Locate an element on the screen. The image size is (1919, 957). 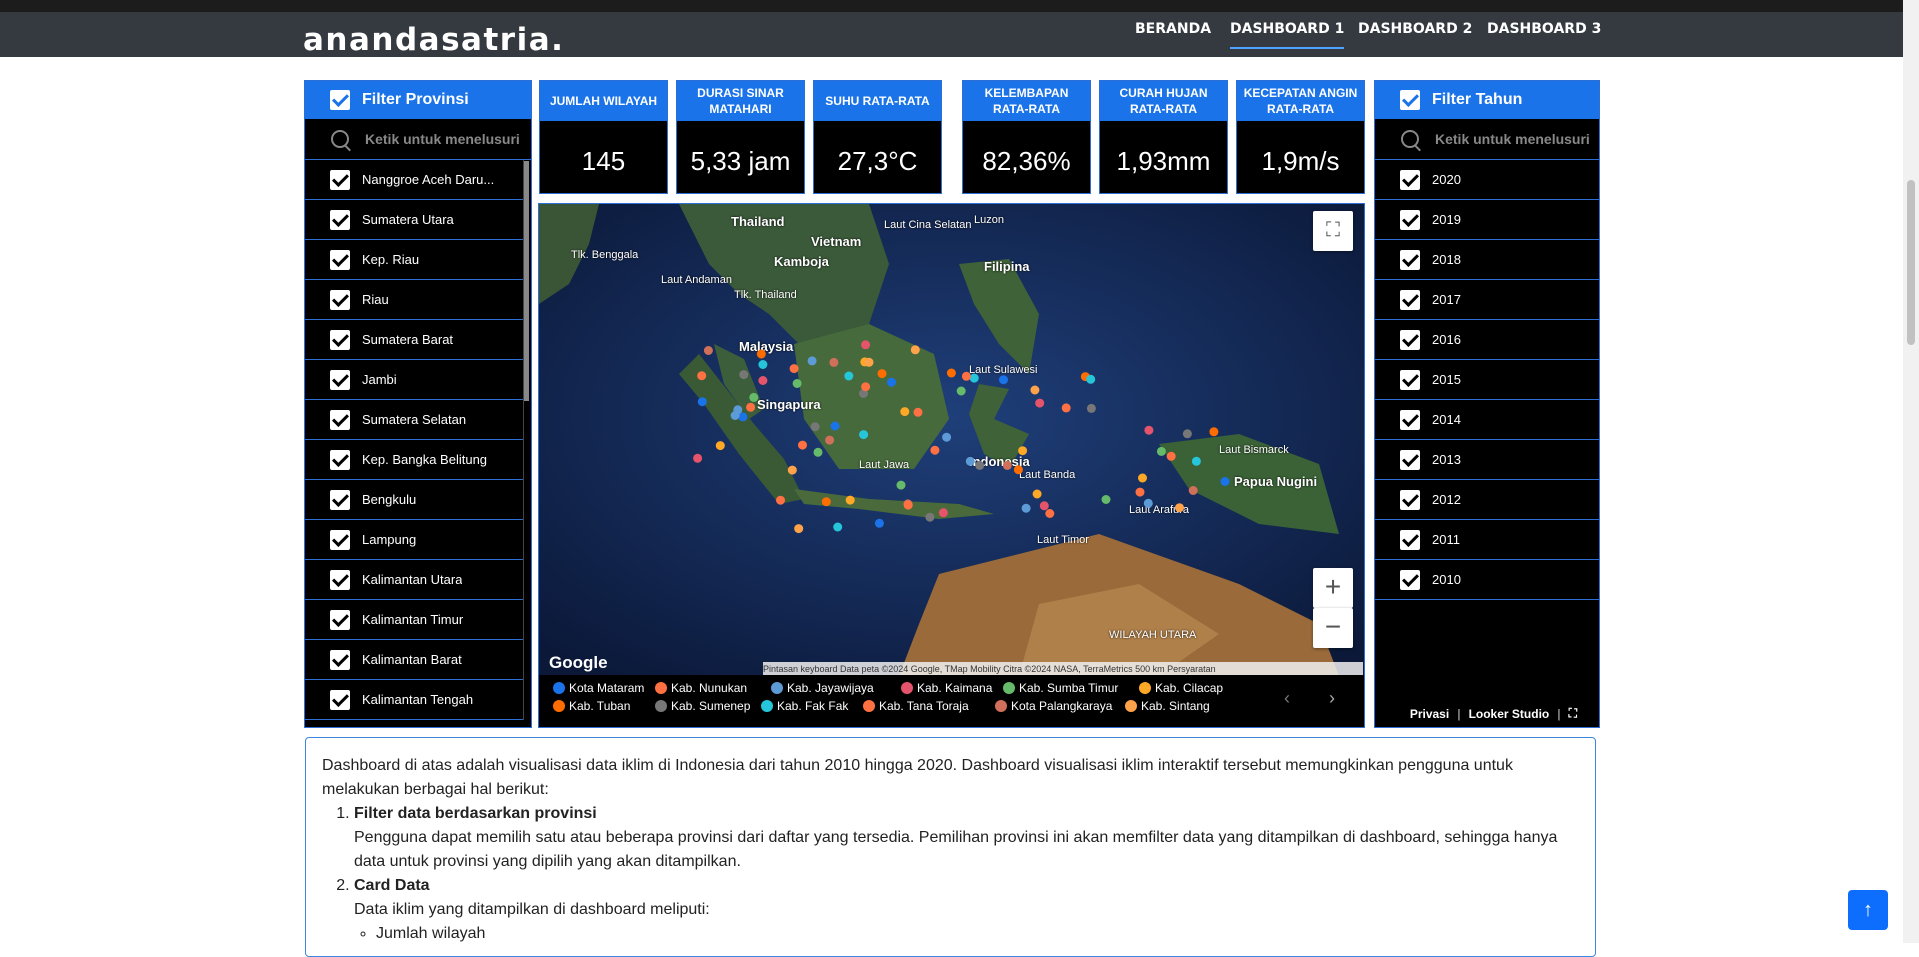
page-scrollbar-thumb is located at coordinates (1911, 262).